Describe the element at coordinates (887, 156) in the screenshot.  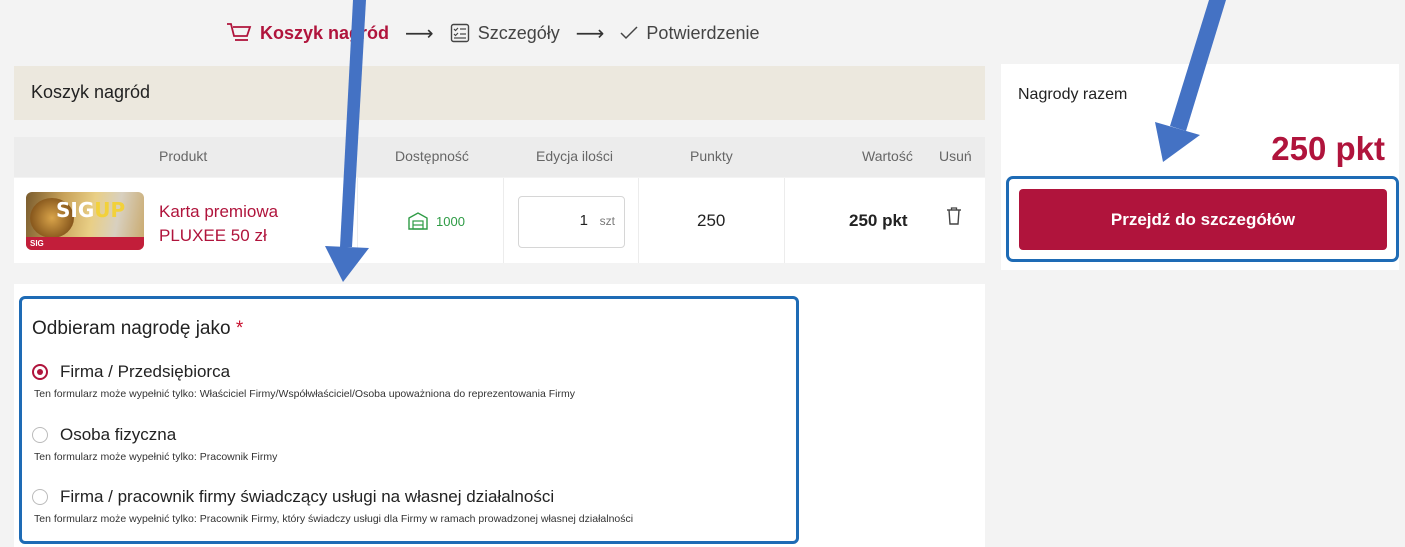
I see `col-value: Wartość` at that location.